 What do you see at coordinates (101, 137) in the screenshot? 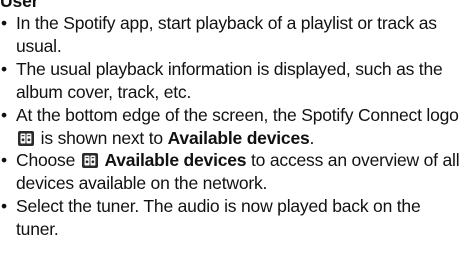
I see `step-text-middle: is shown next to` at bounding box center [101, 137].